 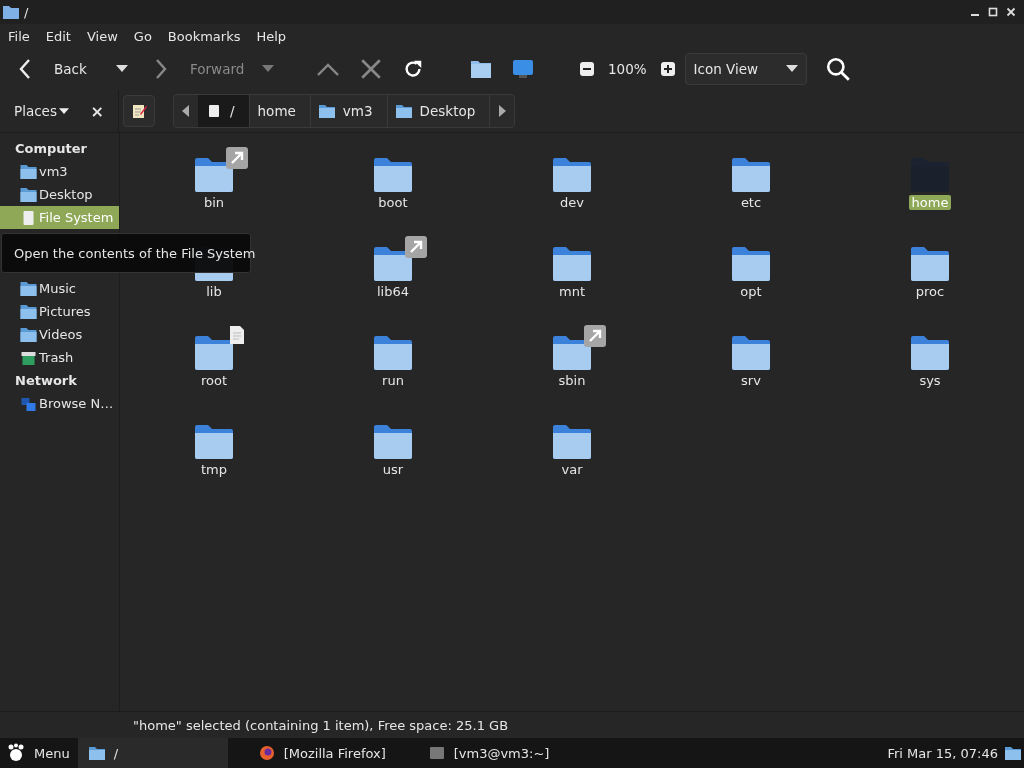 I want to click on zoom-out-icon, so click(x=587, y=69).